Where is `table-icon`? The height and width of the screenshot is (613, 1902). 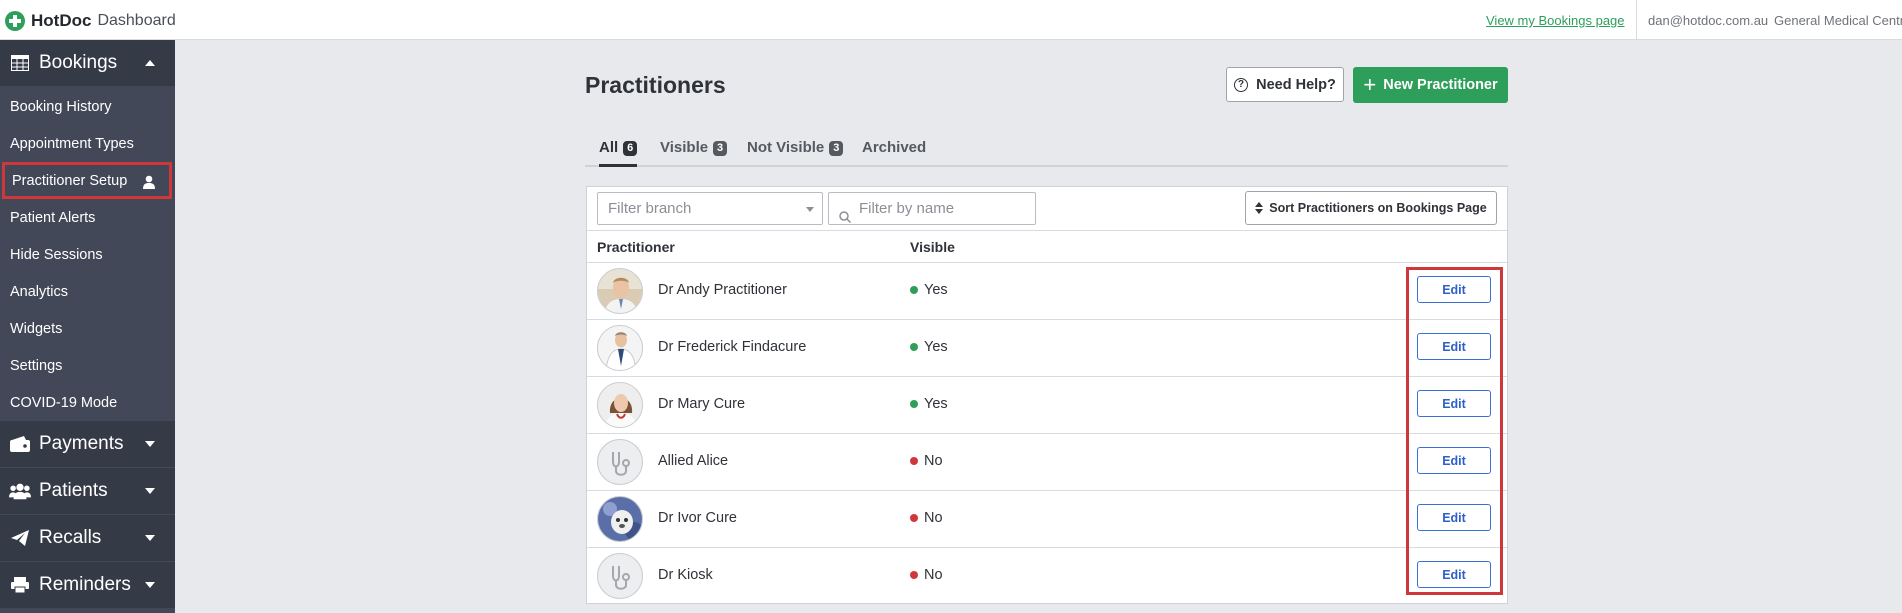 table-icon is located at coordinates (20, 63).